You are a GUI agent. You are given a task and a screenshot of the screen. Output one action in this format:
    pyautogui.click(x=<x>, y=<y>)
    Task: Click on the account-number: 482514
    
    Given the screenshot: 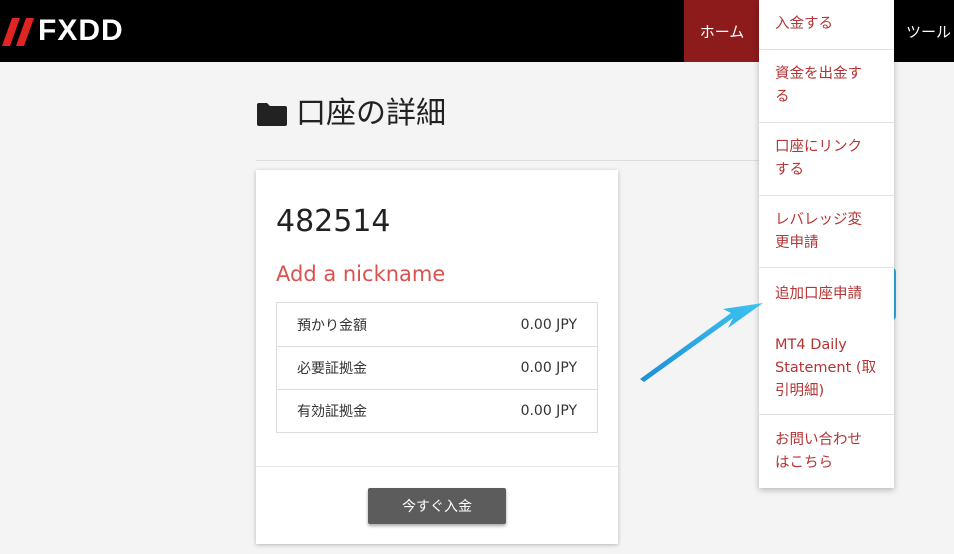 What is the action you would take?
    pyautogui.click(x=333, y=221)
    